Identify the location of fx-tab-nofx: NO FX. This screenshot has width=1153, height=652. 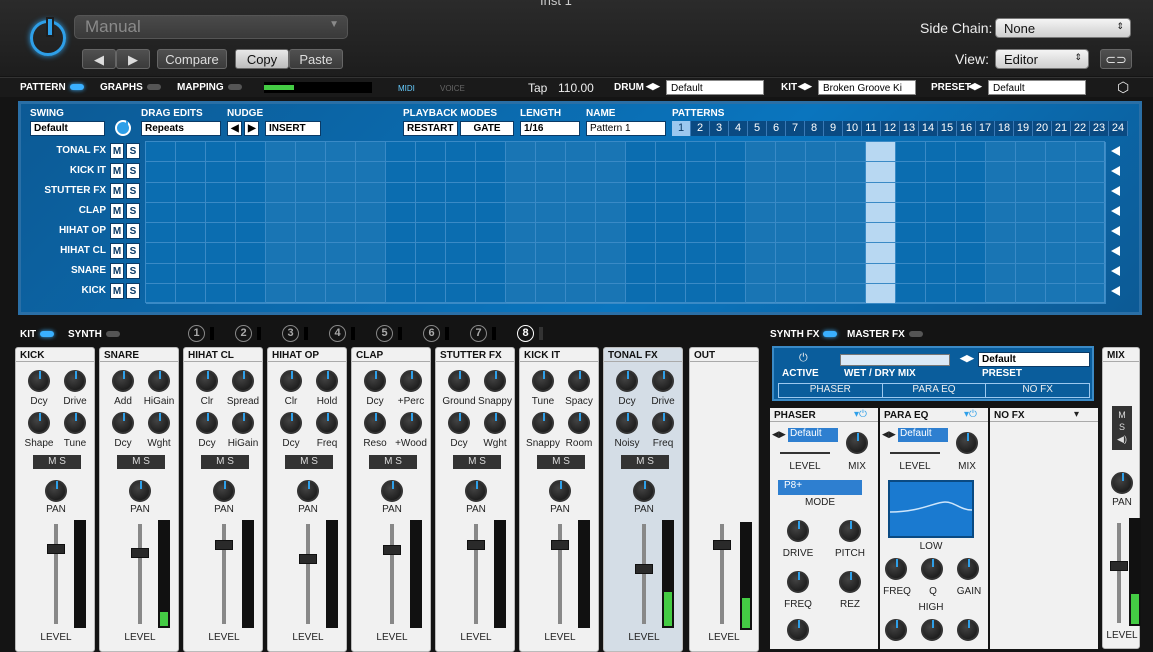
(1037, 390).